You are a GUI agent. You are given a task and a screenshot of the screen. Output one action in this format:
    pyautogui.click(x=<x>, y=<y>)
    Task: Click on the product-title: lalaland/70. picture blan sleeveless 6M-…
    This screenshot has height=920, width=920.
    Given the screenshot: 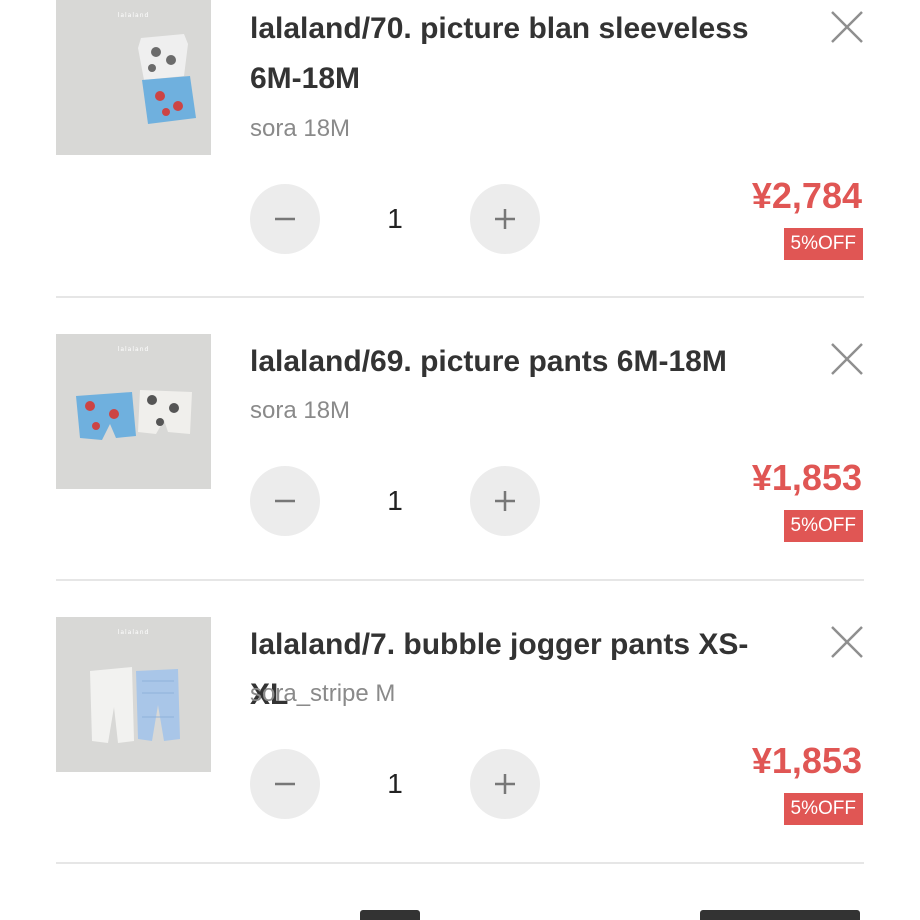 What is the action you would take?
    pyautogui.click(x=517, y=54)
    